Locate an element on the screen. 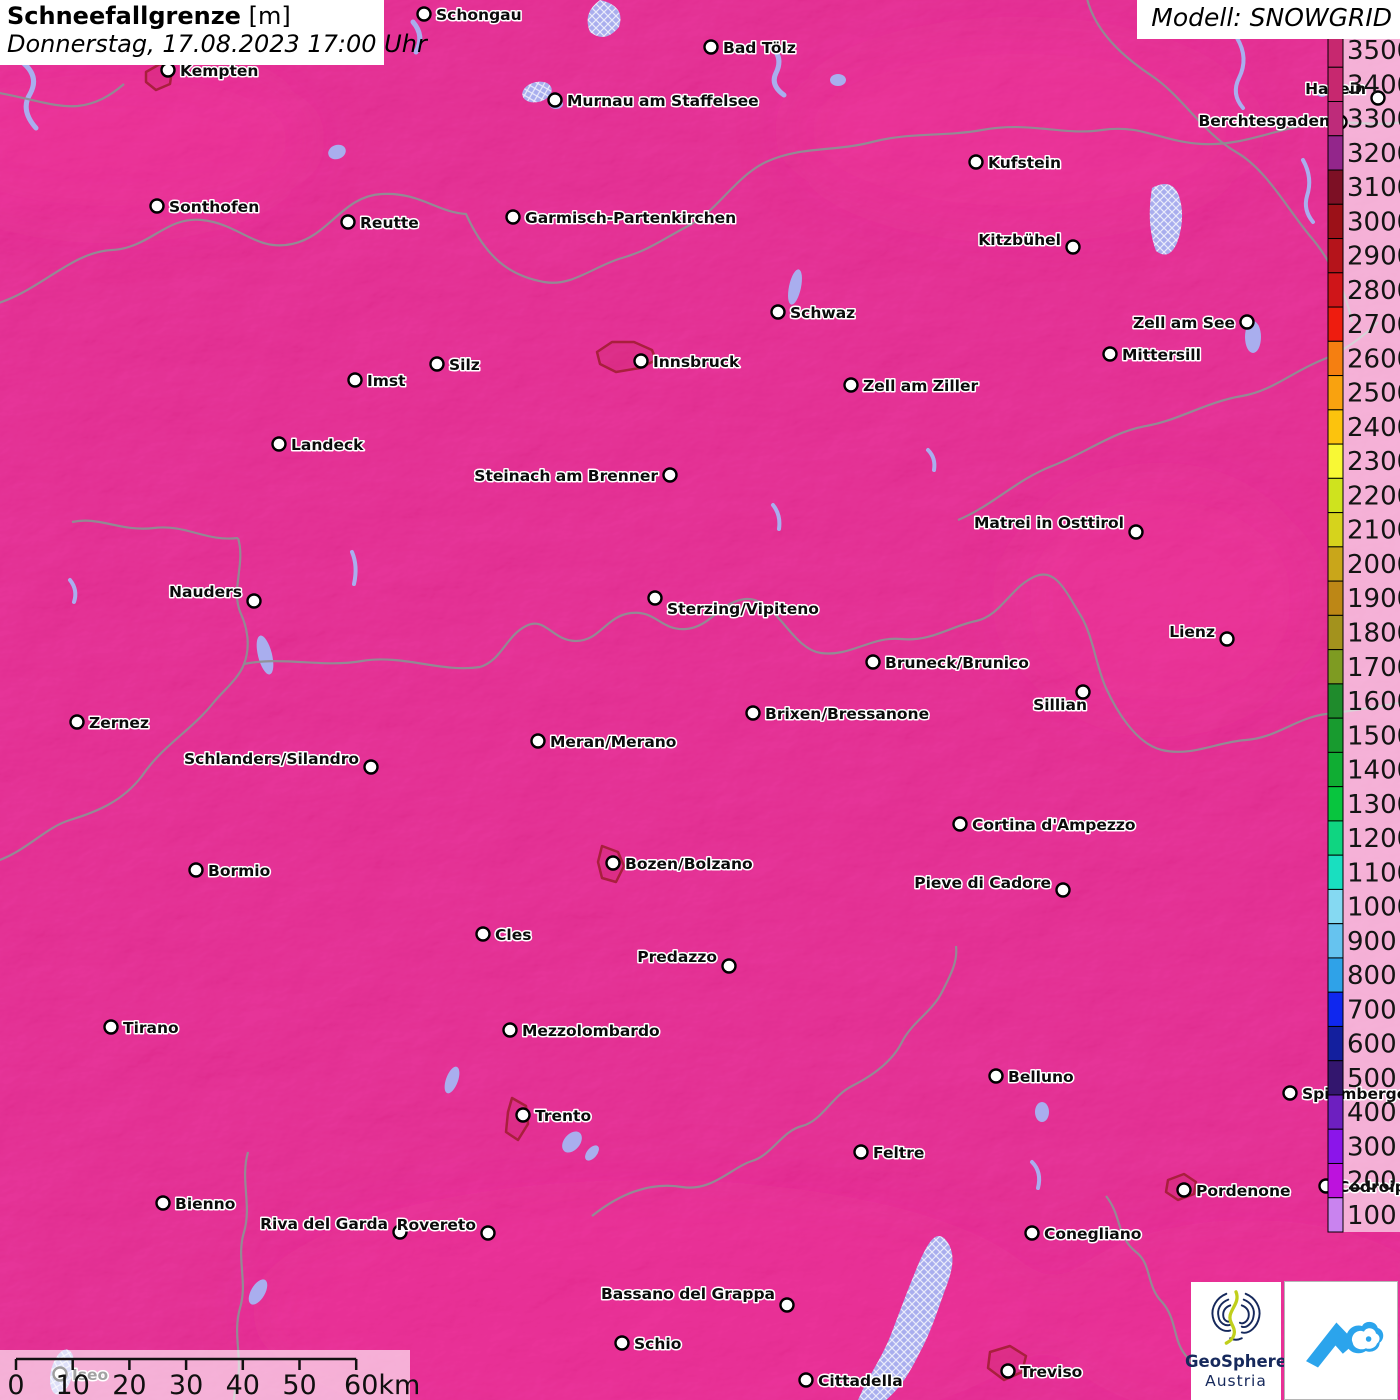  city-label: Steinach am Brenner is located at coordinates (566, 476).